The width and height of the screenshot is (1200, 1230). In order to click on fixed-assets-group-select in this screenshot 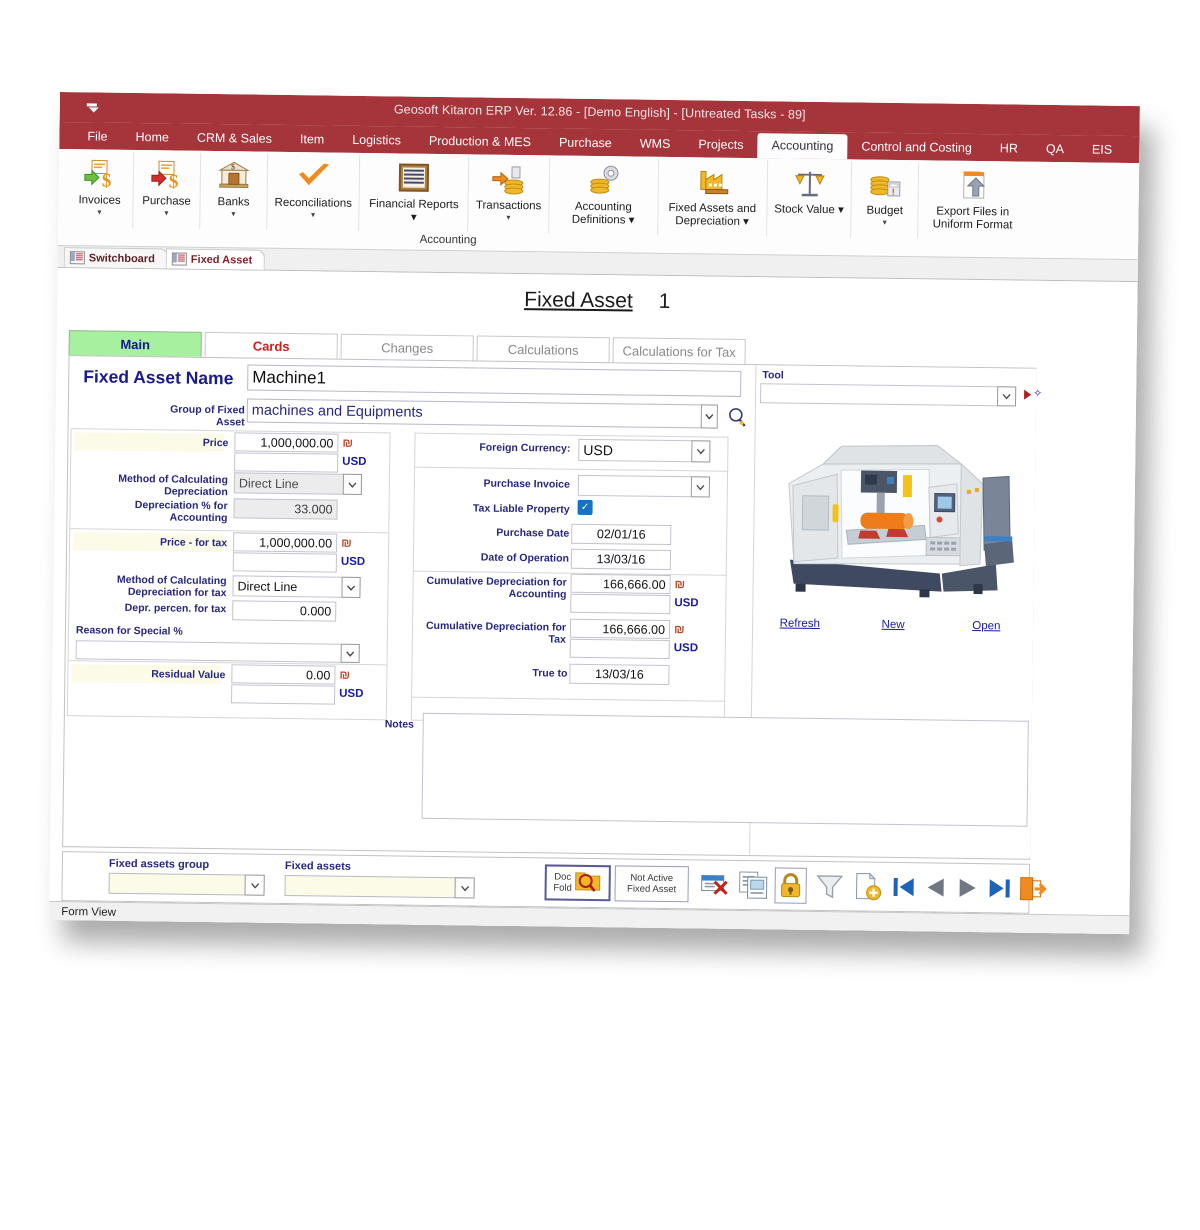, I will do `click(186, 884)`.